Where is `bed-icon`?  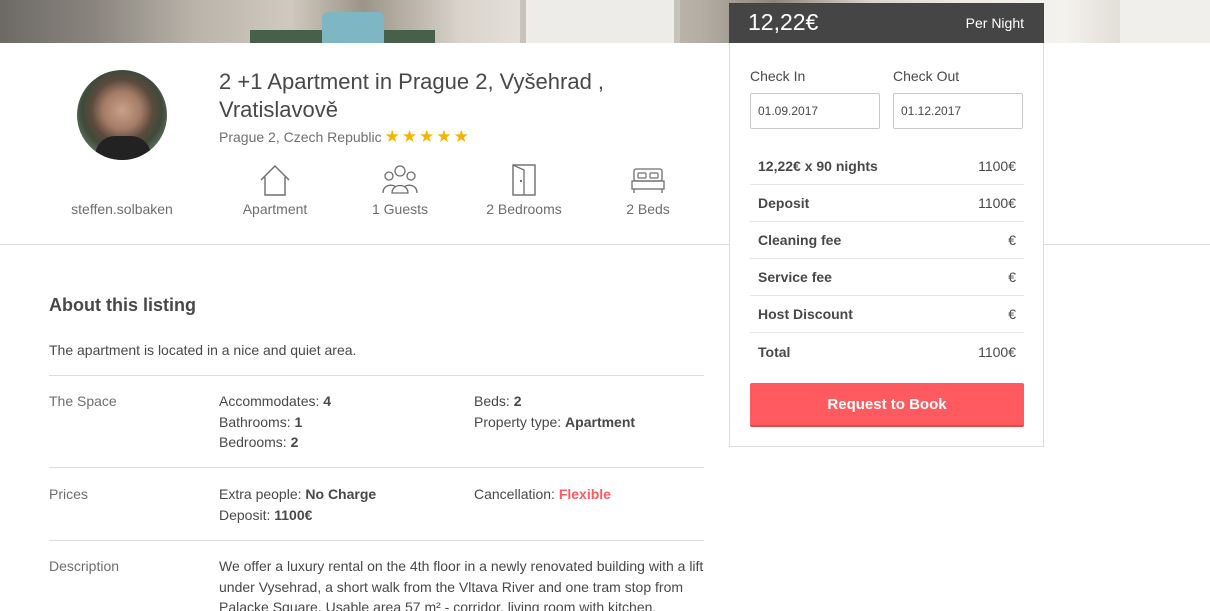 bed-icon is located at coordinates (648, 180).